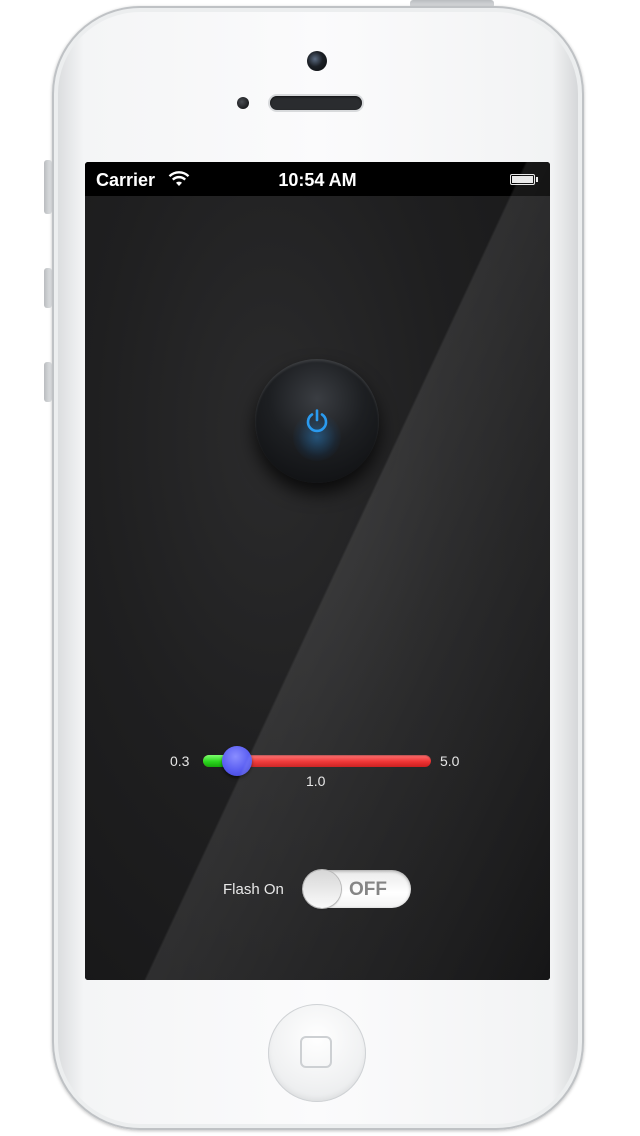 The width and height of the screenshot is (640, 1136). Describe the element at coordinates (537, 179) in the screenshot. I see `battery-tip` at that location.